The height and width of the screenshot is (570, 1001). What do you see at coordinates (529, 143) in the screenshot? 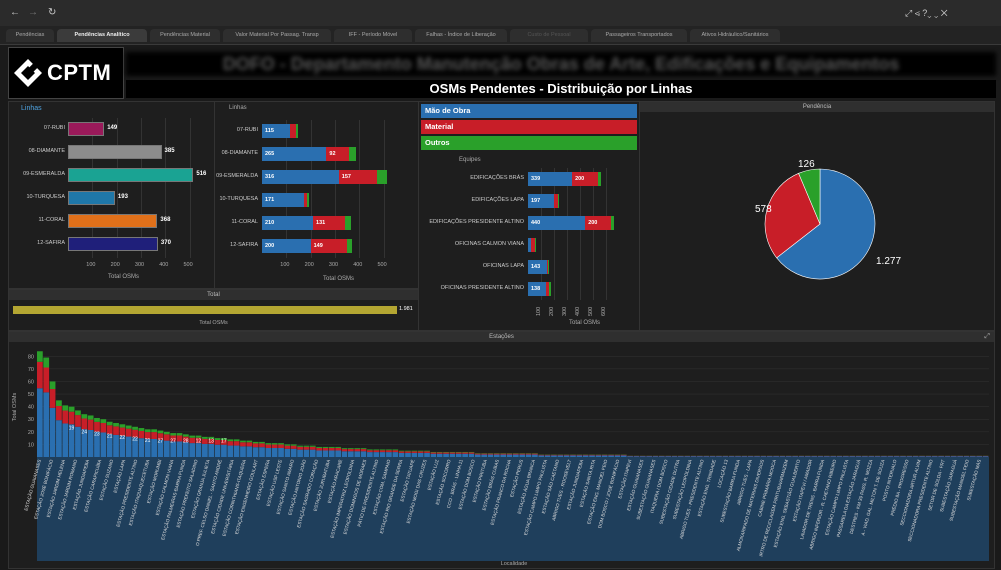
I see `legend-item: Outros` at bounding box center [529, 143].